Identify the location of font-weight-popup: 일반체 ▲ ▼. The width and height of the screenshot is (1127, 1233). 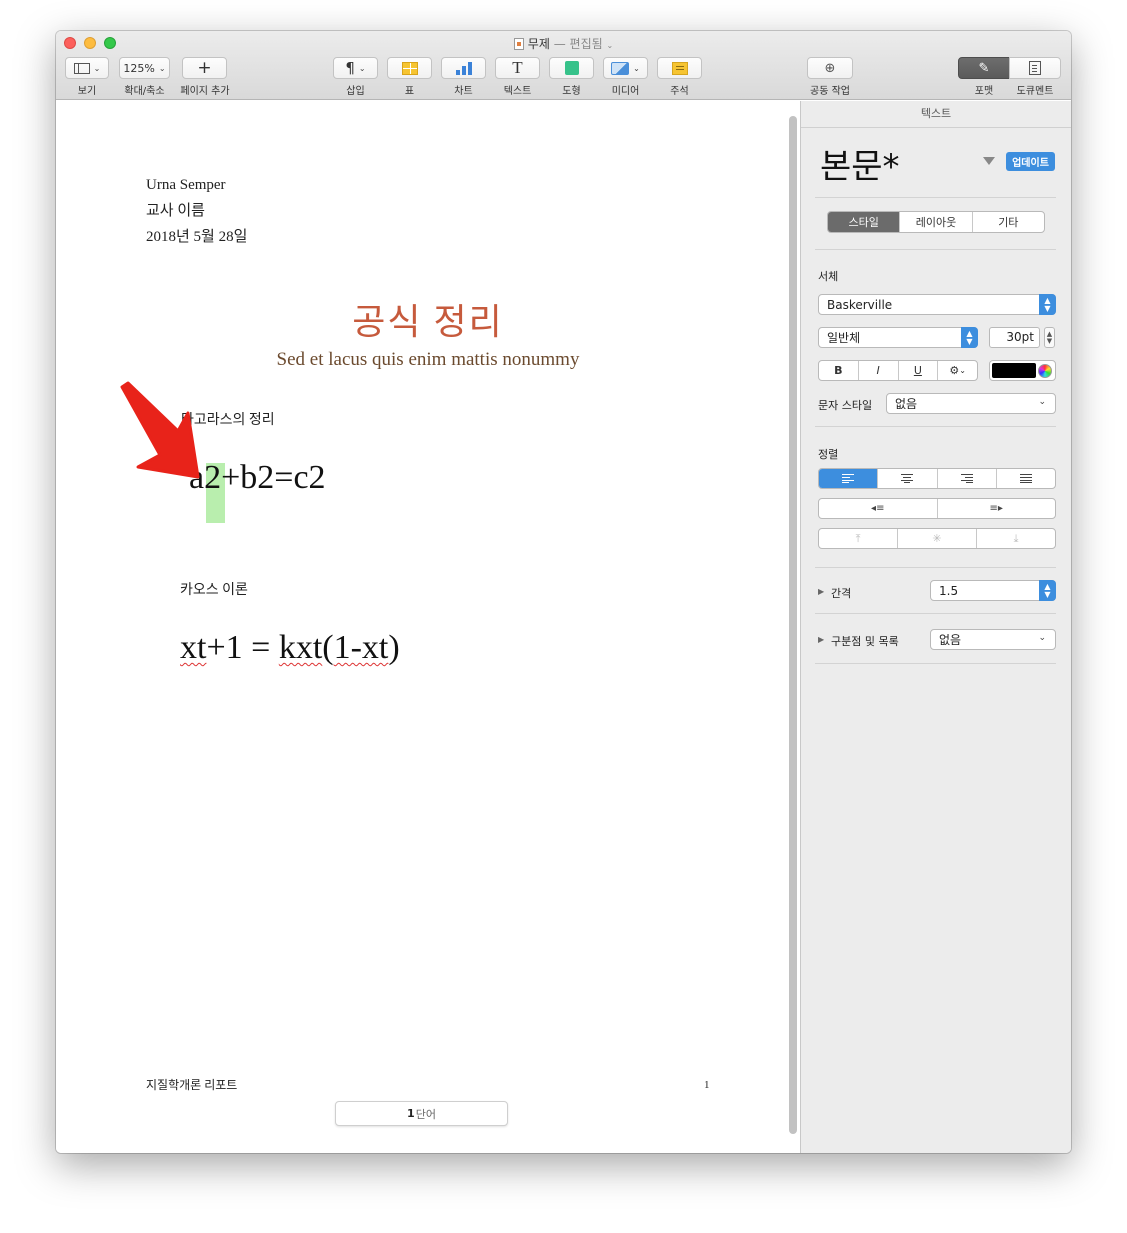
(898, 337).